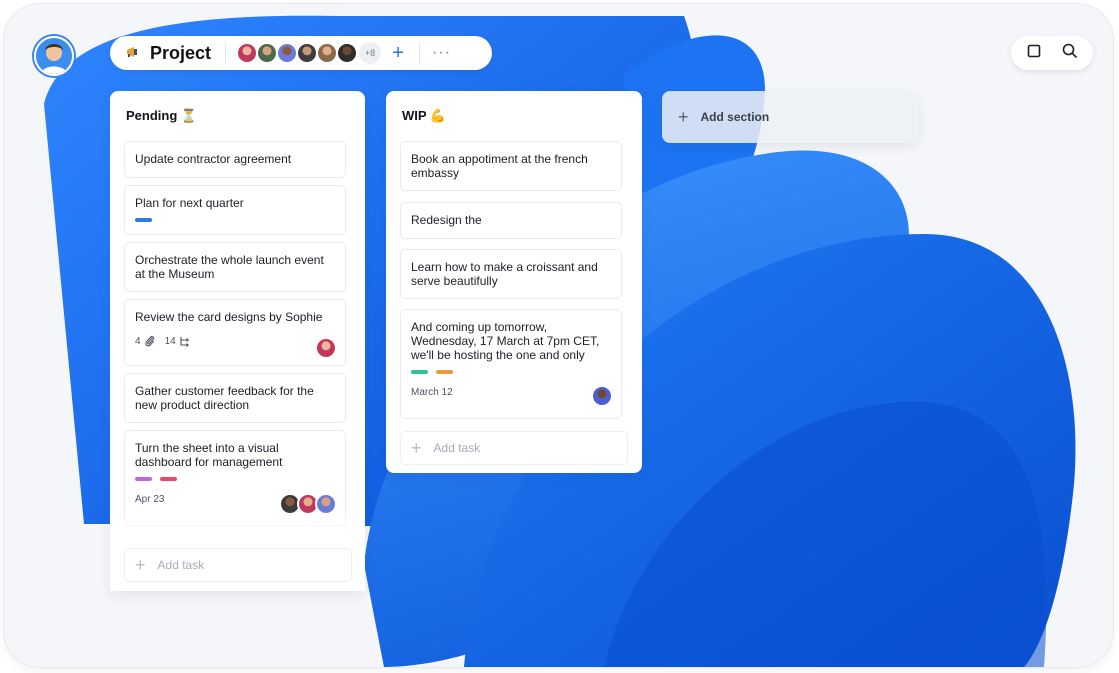 The image size is (1119, 673). I want to click on extra-members-count: +8, so click(370, 53).